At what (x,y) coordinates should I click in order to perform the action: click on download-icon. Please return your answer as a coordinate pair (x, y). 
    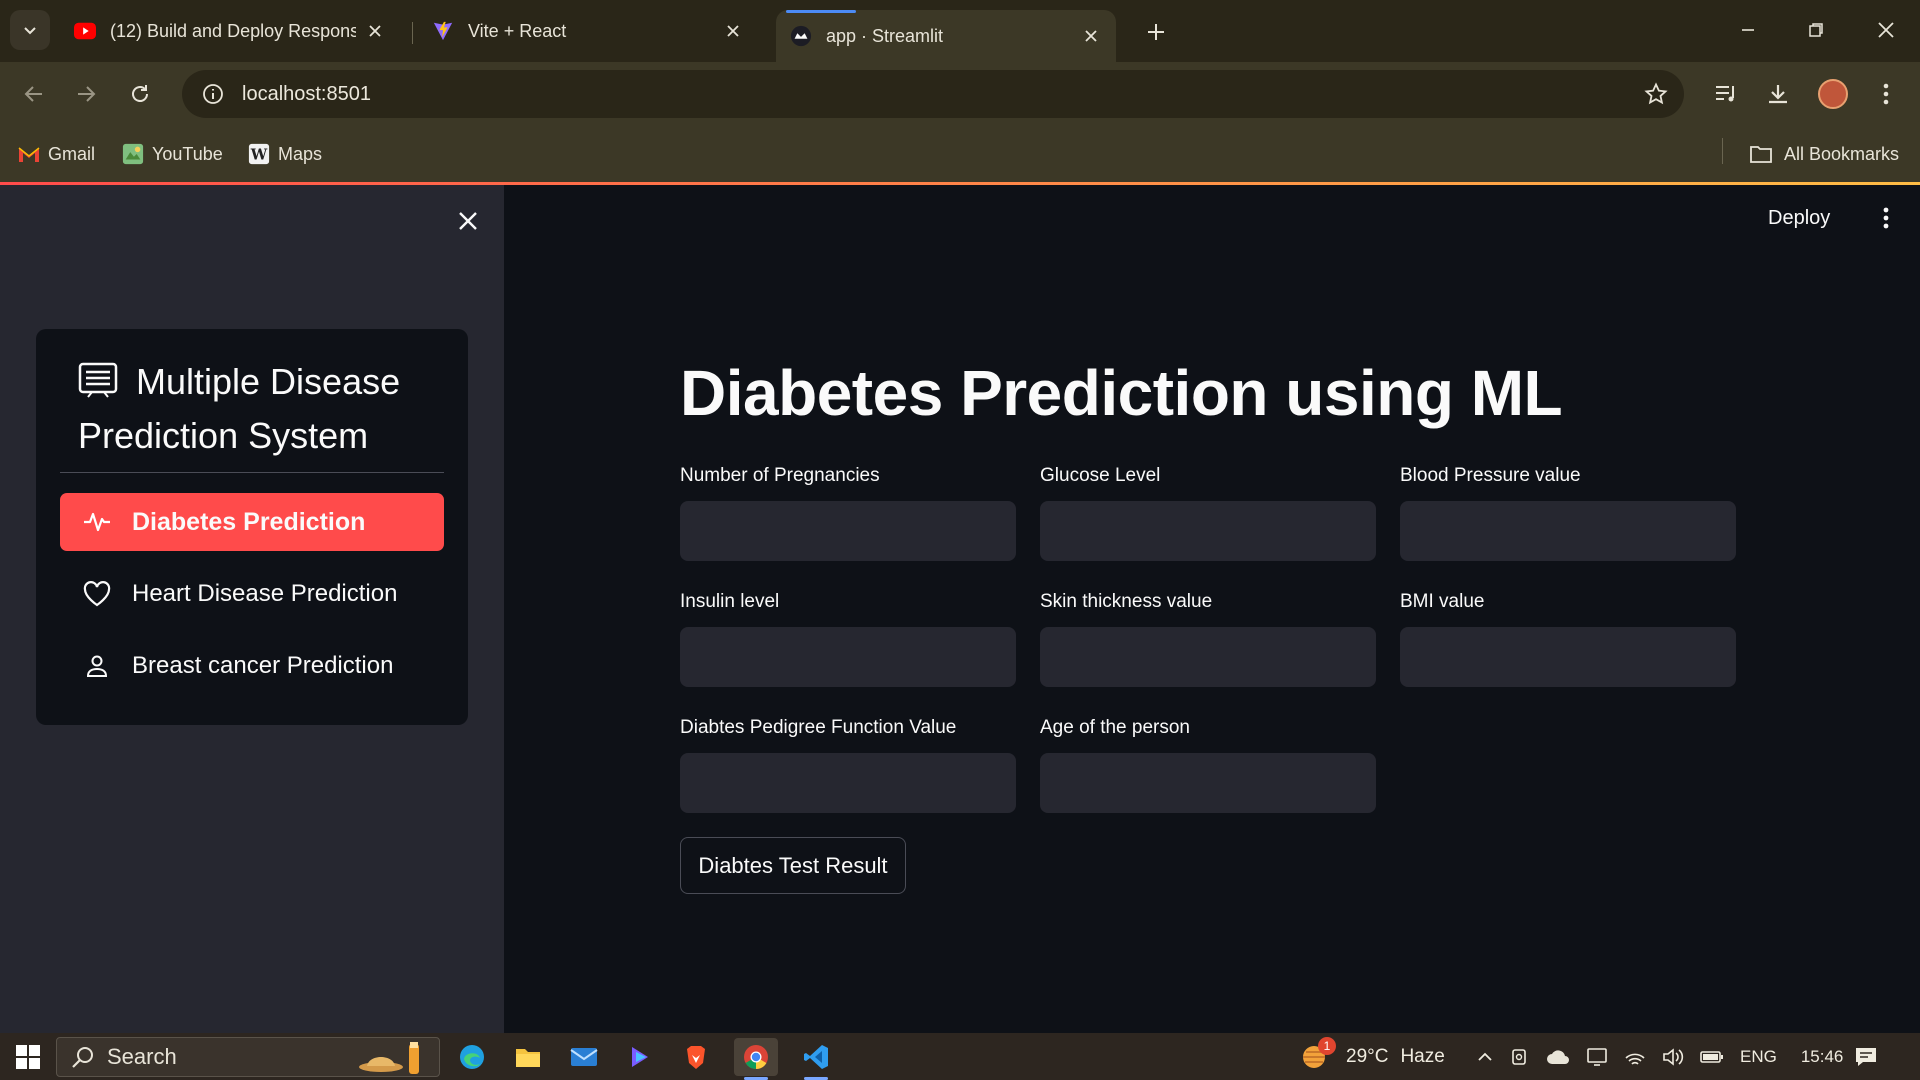
    Looking at the image, I should click on (1778, 94).